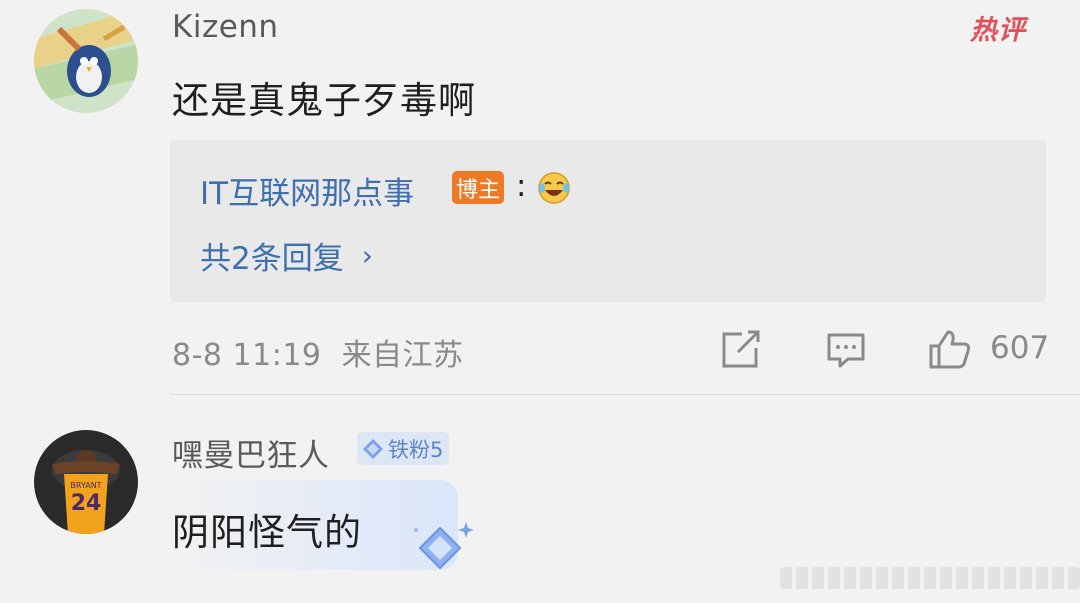  I want to click on fan-level-badge: 铁粉5, so click(403, 448).